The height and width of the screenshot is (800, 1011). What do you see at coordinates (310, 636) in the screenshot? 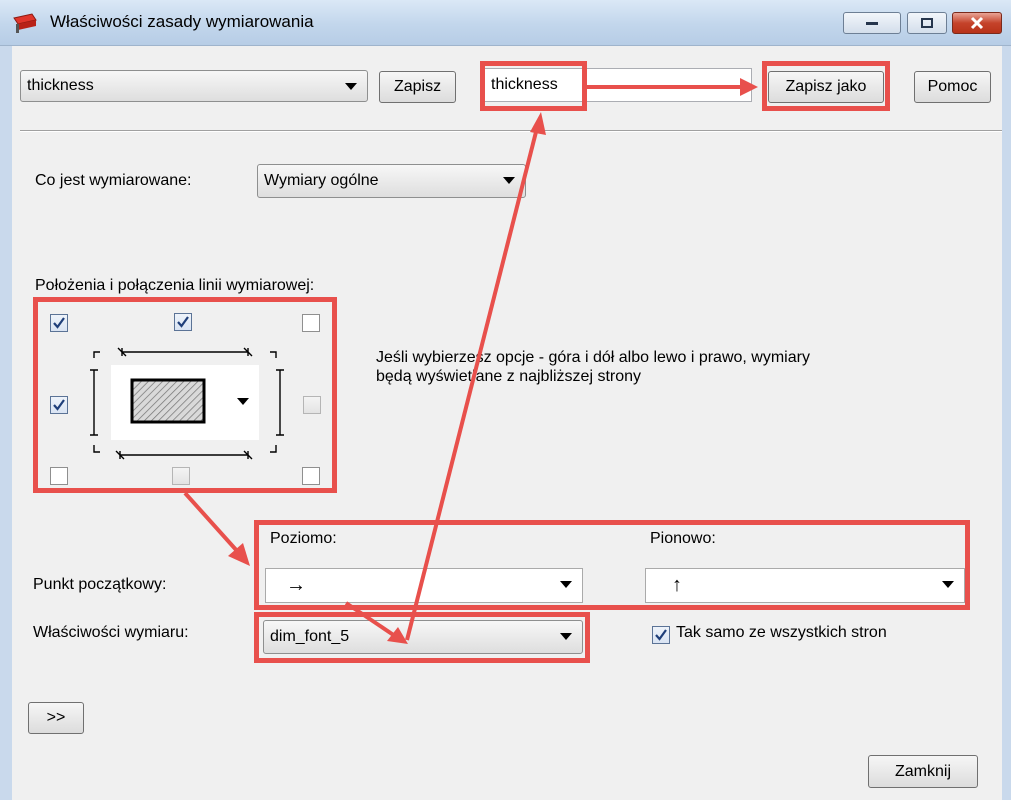
I see `dimension-props-value: dim_font_5` at bounding box center [310, 636].